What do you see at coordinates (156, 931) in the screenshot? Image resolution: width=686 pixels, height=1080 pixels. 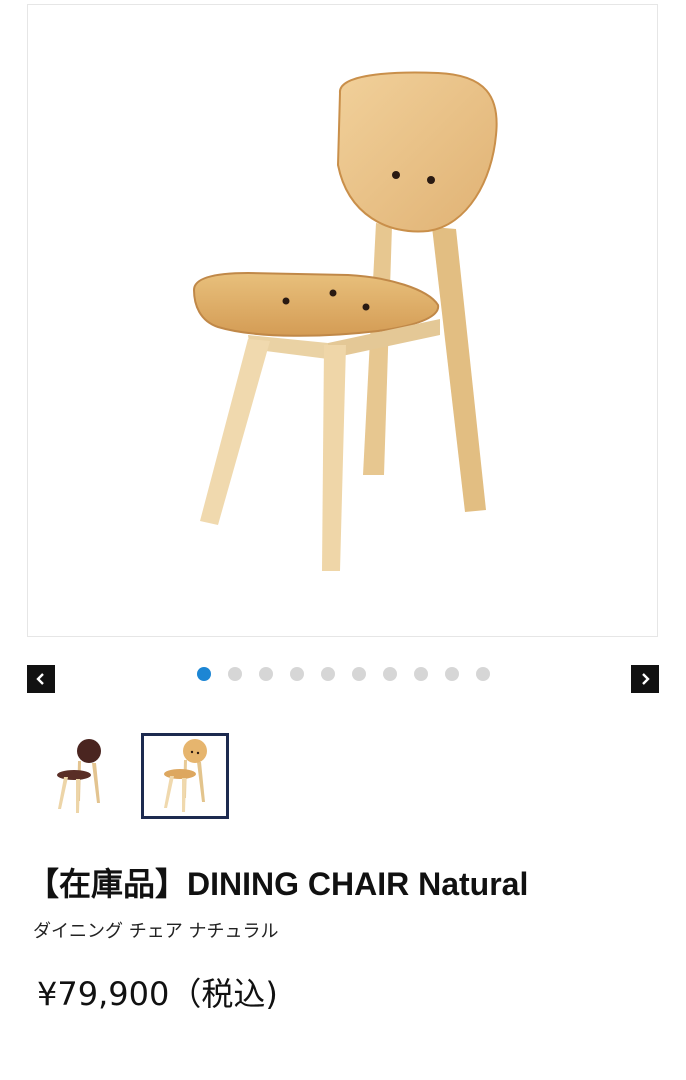 I see `product-subtitle: ダイニング チェア ナチュラル` at bounding box center [156, 931].